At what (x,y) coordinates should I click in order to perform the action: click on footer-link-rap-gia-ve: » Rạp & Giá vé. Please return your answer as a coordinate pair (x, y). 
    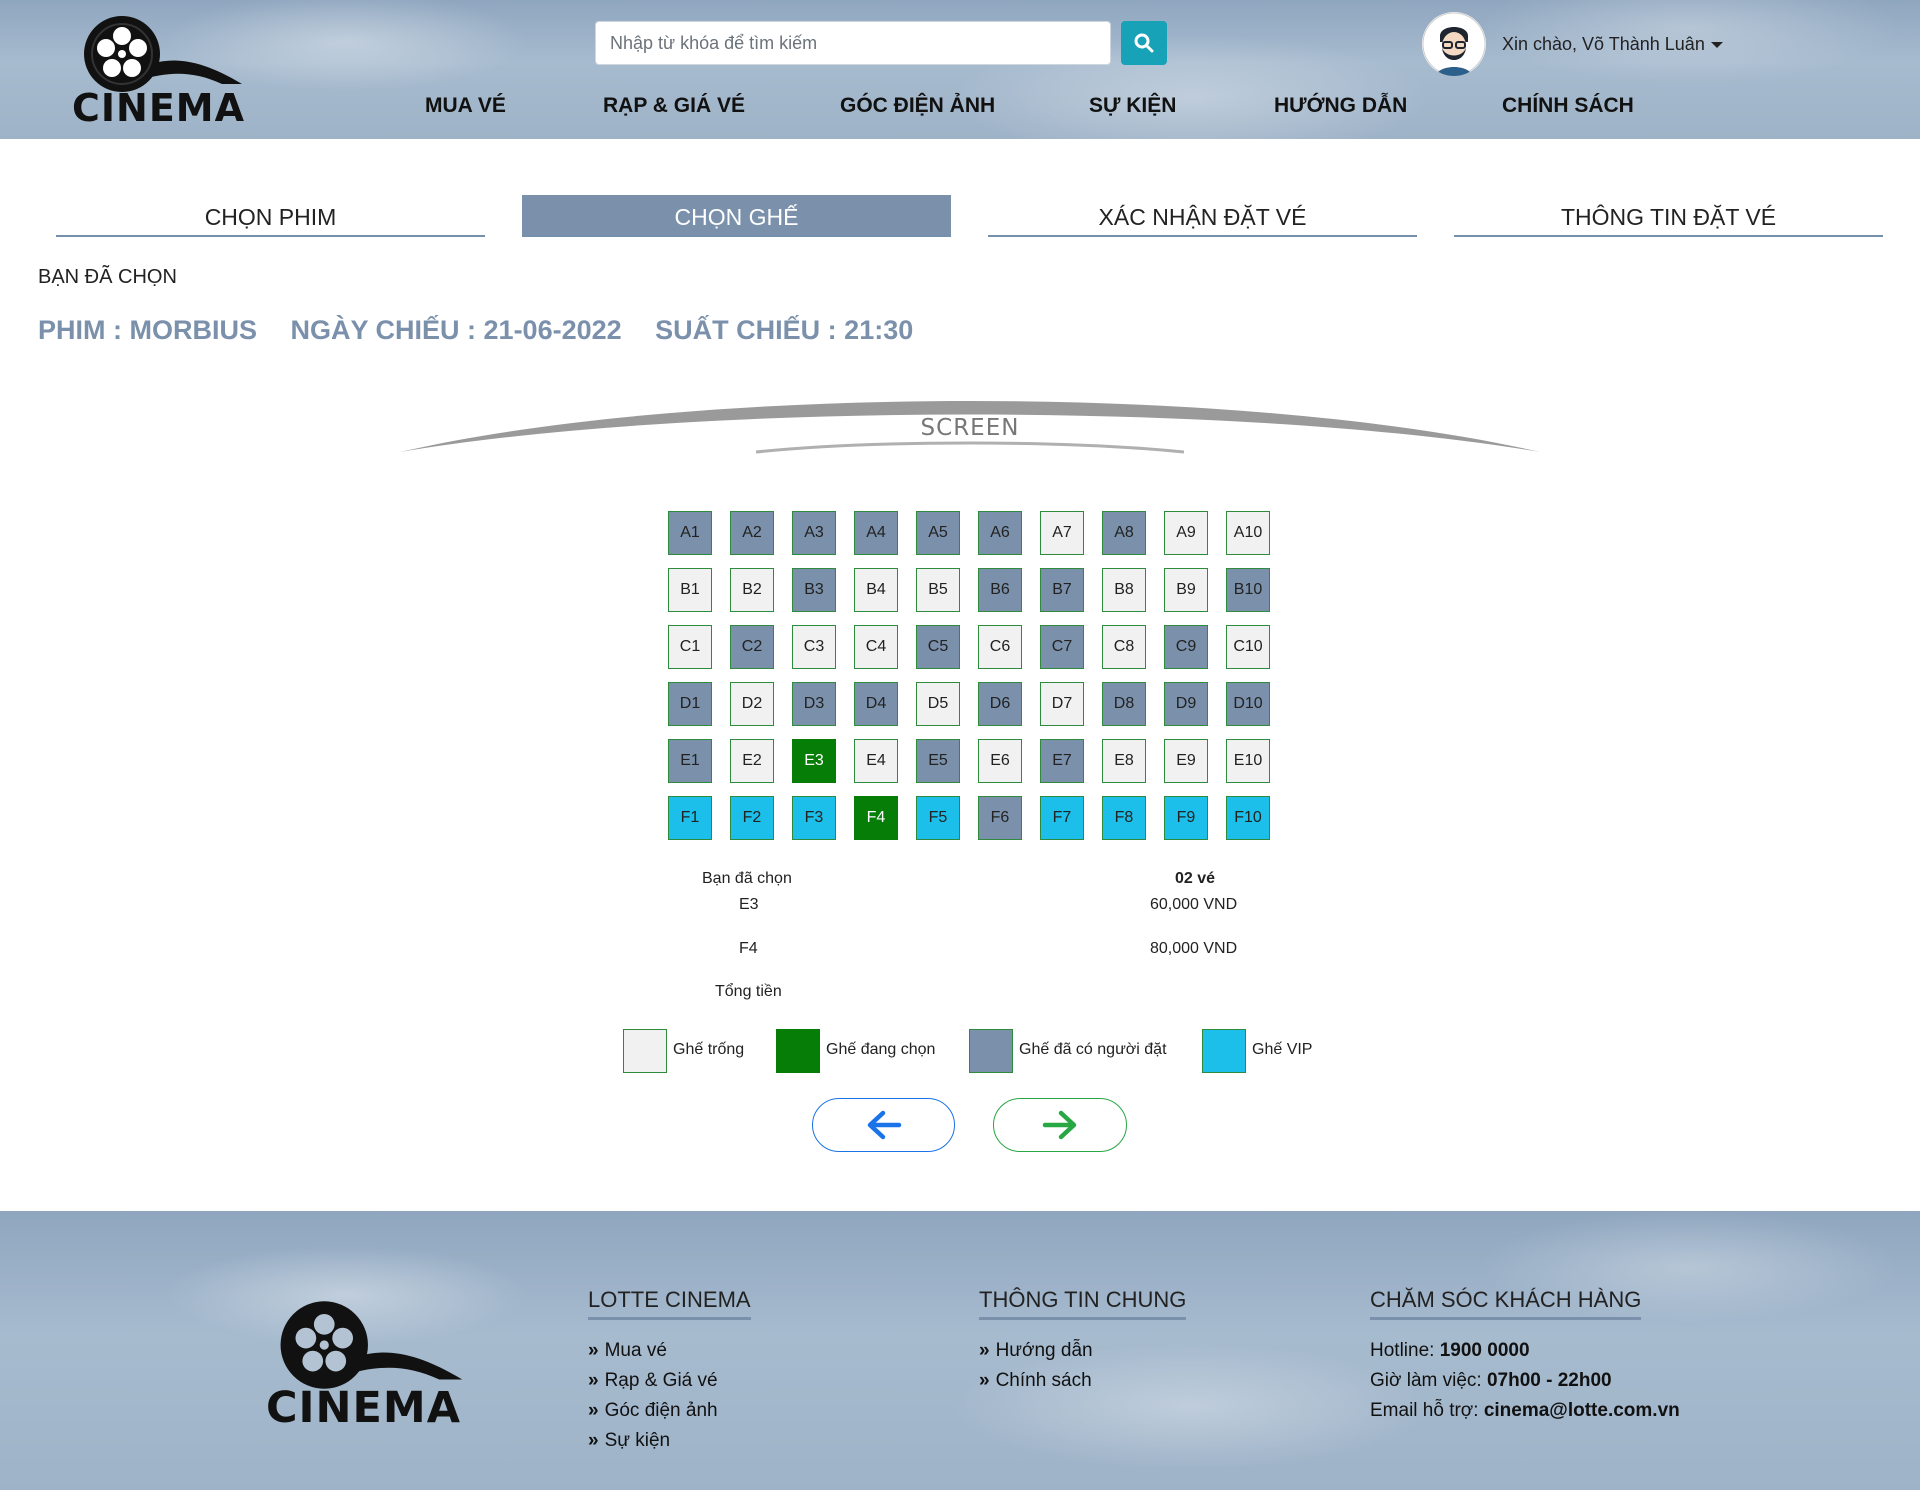
    Looking at the image, I should click on (669, 1381).